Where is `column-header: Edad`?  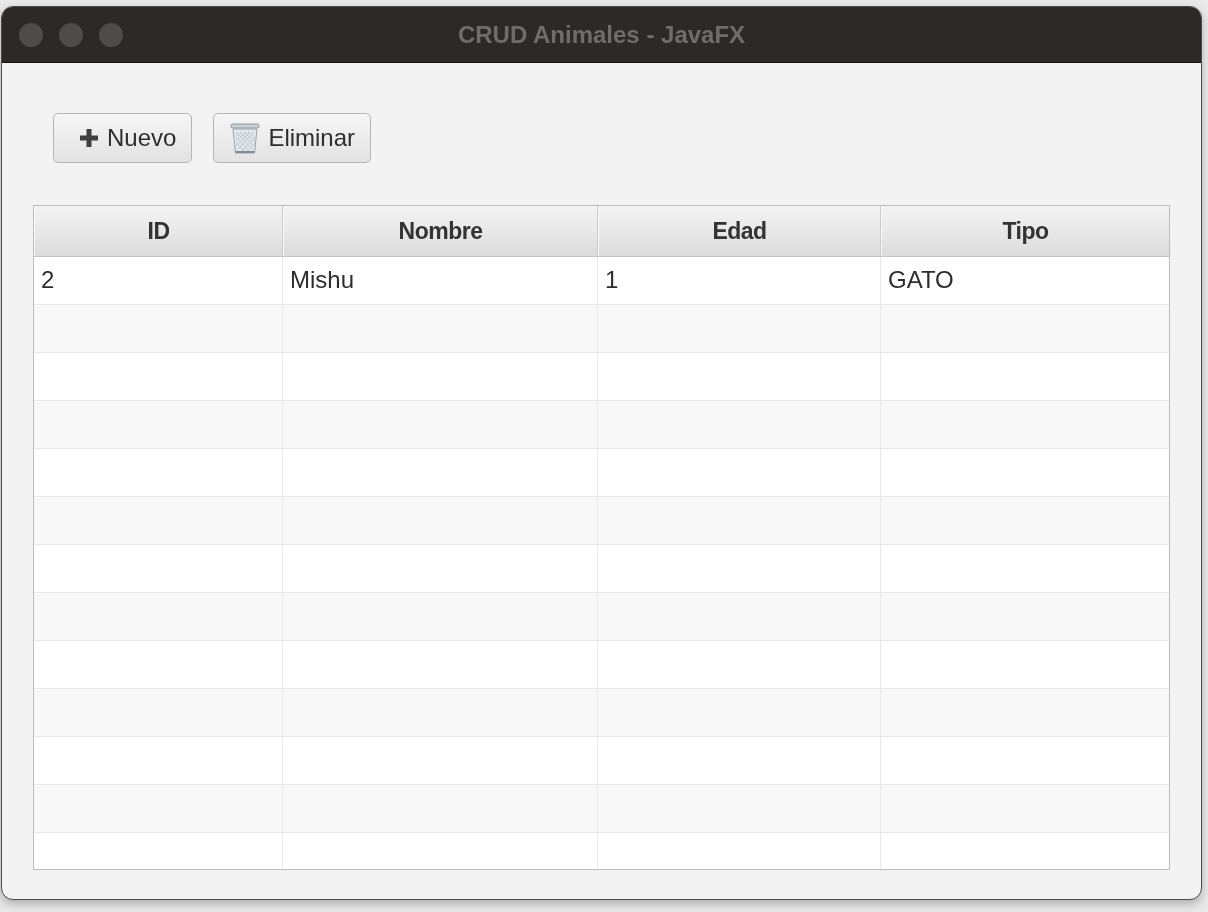 column-header: Edad is located at coordinates (739, 231).